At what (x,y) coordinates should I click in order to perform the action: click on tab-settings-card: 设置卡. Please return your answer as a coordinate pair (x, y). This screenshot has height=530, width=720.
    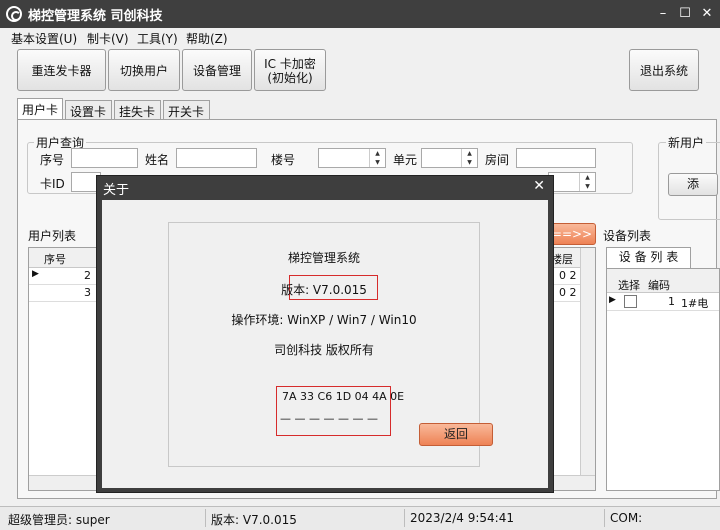
    Looking at the image, I should click on (88, 109).